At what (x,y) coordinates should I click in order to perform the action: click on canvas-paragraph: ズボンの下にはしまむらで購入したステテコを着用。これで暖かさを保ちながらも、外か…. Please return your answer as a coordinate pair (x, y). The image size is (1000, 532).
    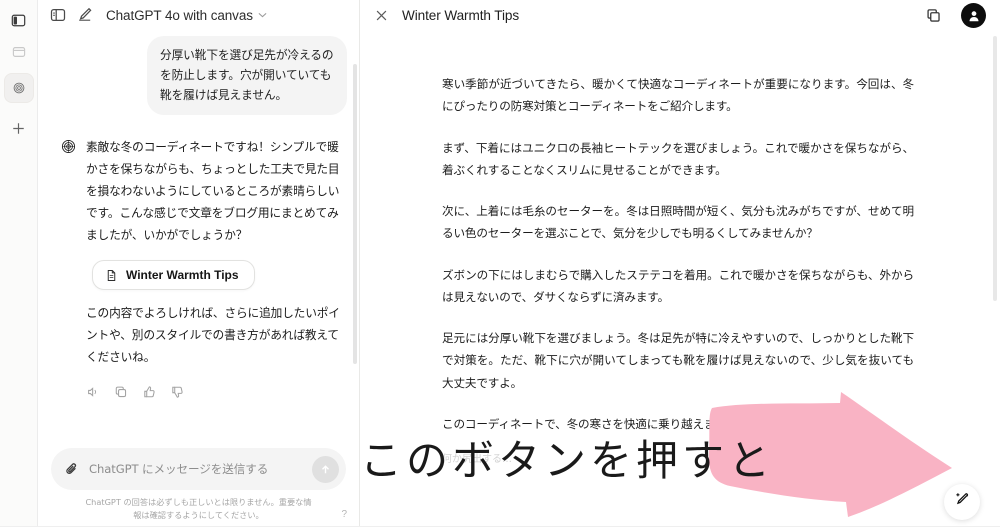
    Looking at the image, I should click on (678, 285).